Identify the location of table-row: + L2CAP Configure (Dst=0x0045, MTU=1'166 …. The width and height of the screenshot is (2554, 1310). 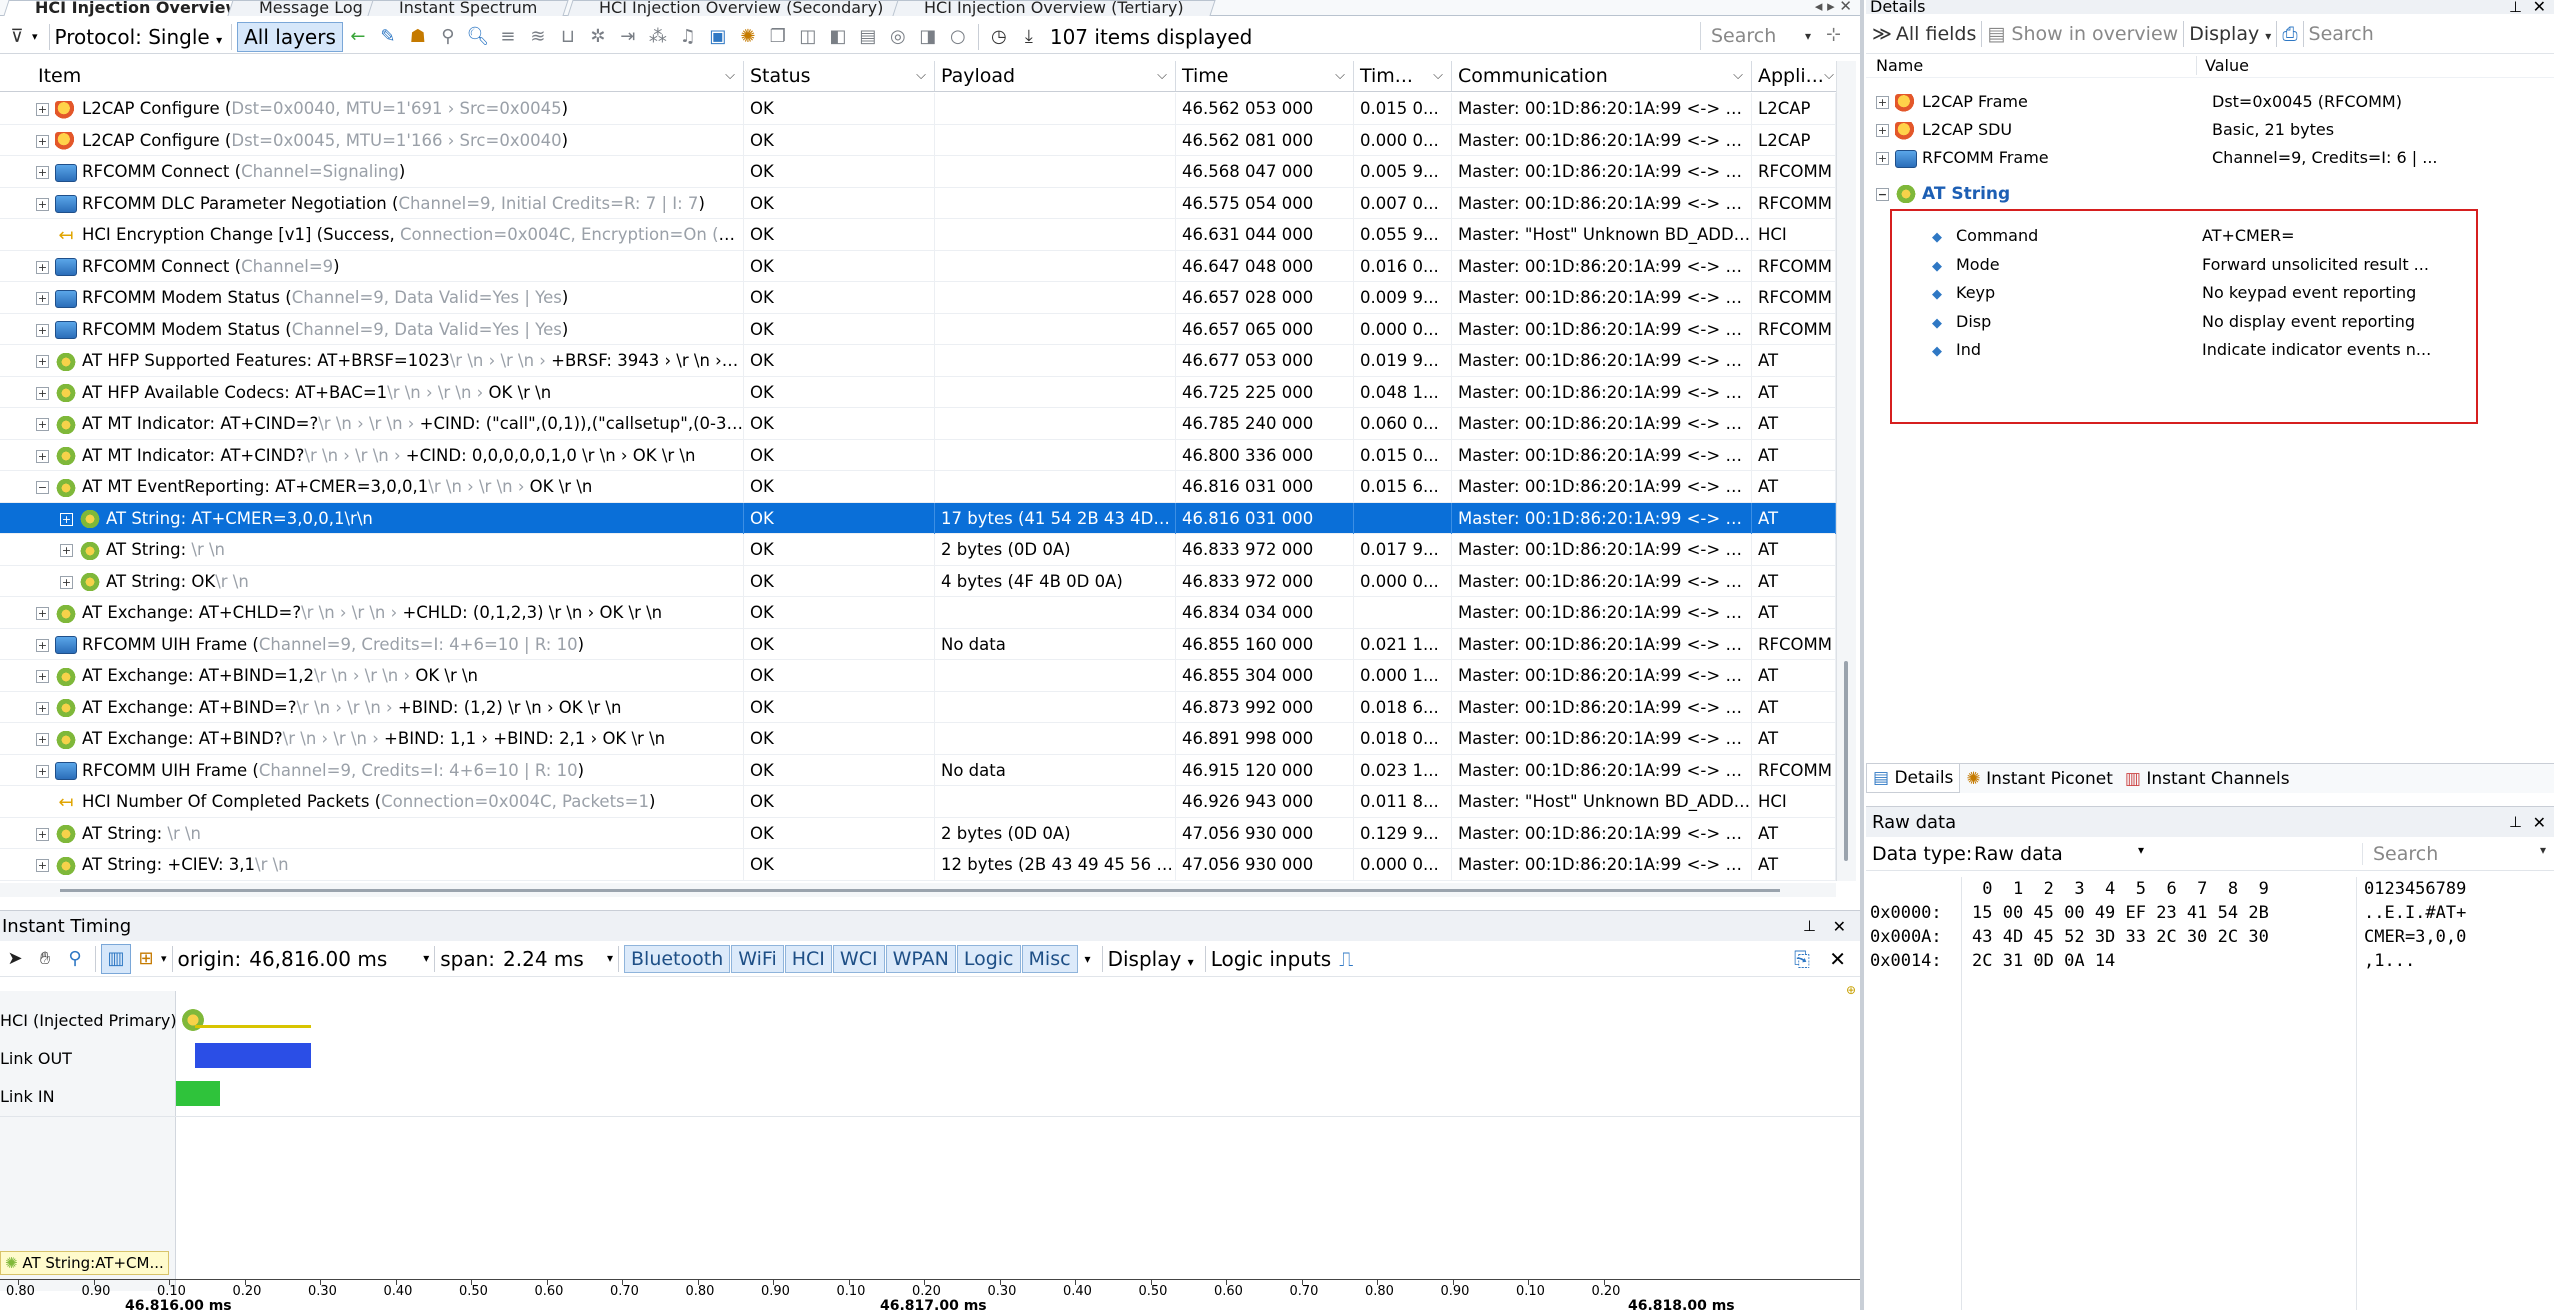
(918, 140).